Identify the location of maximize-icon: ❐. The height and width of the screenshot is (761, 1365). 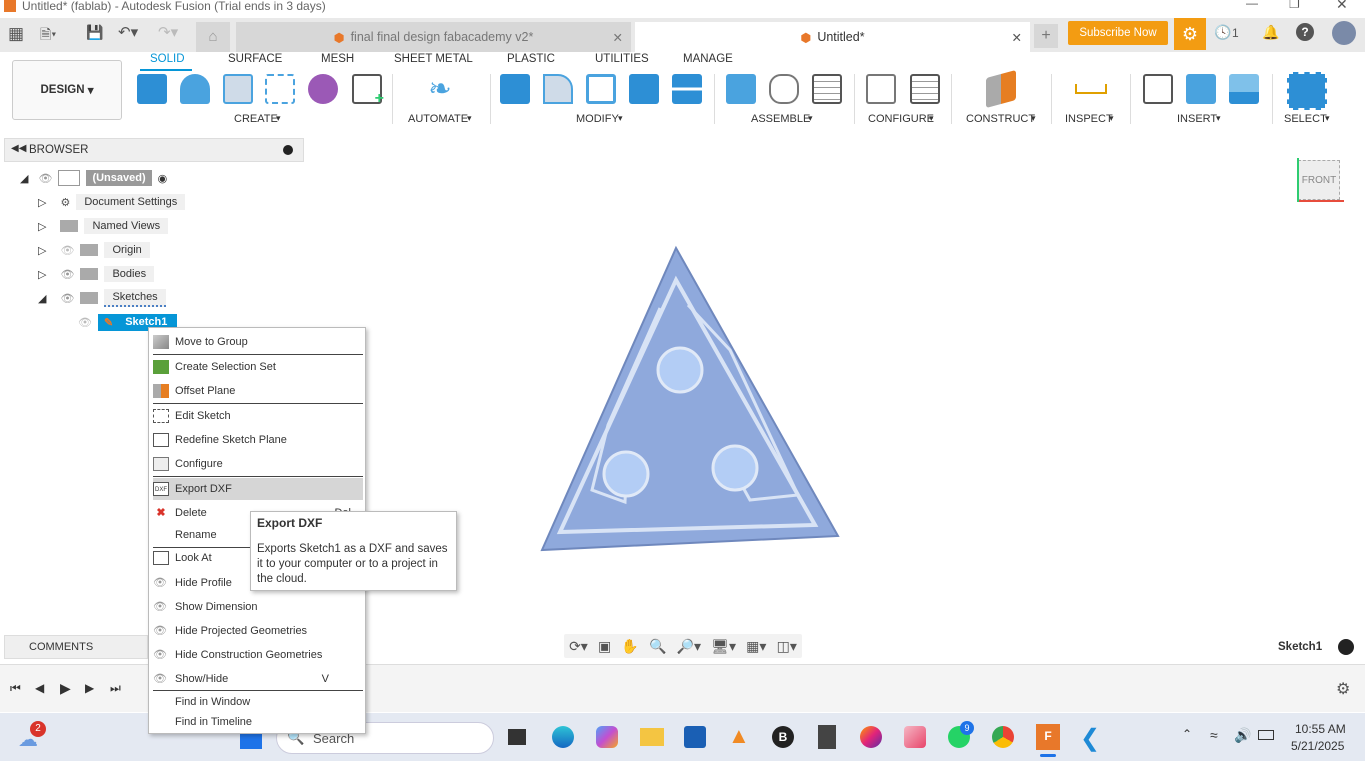
(1294, 5).